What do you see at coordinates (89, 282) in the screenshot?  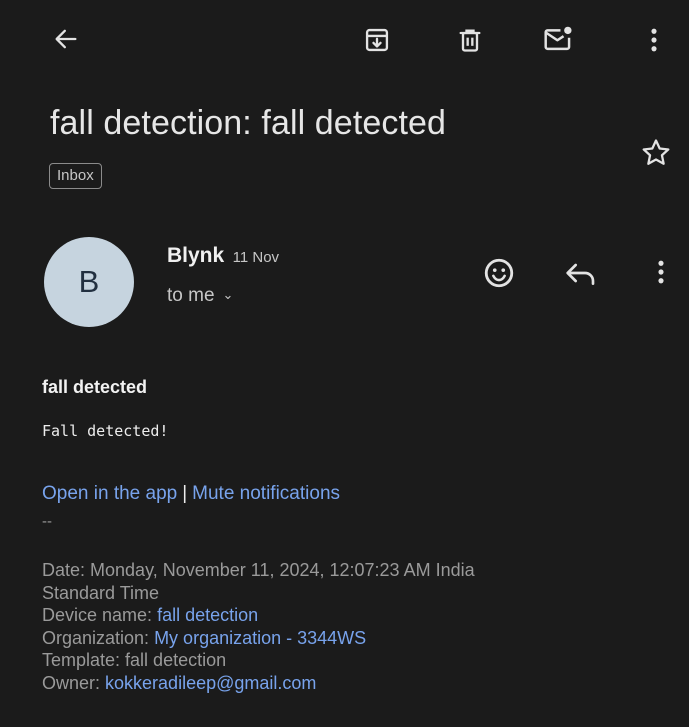 I see `sender-avatar: B` at bounding box center [89, 282].